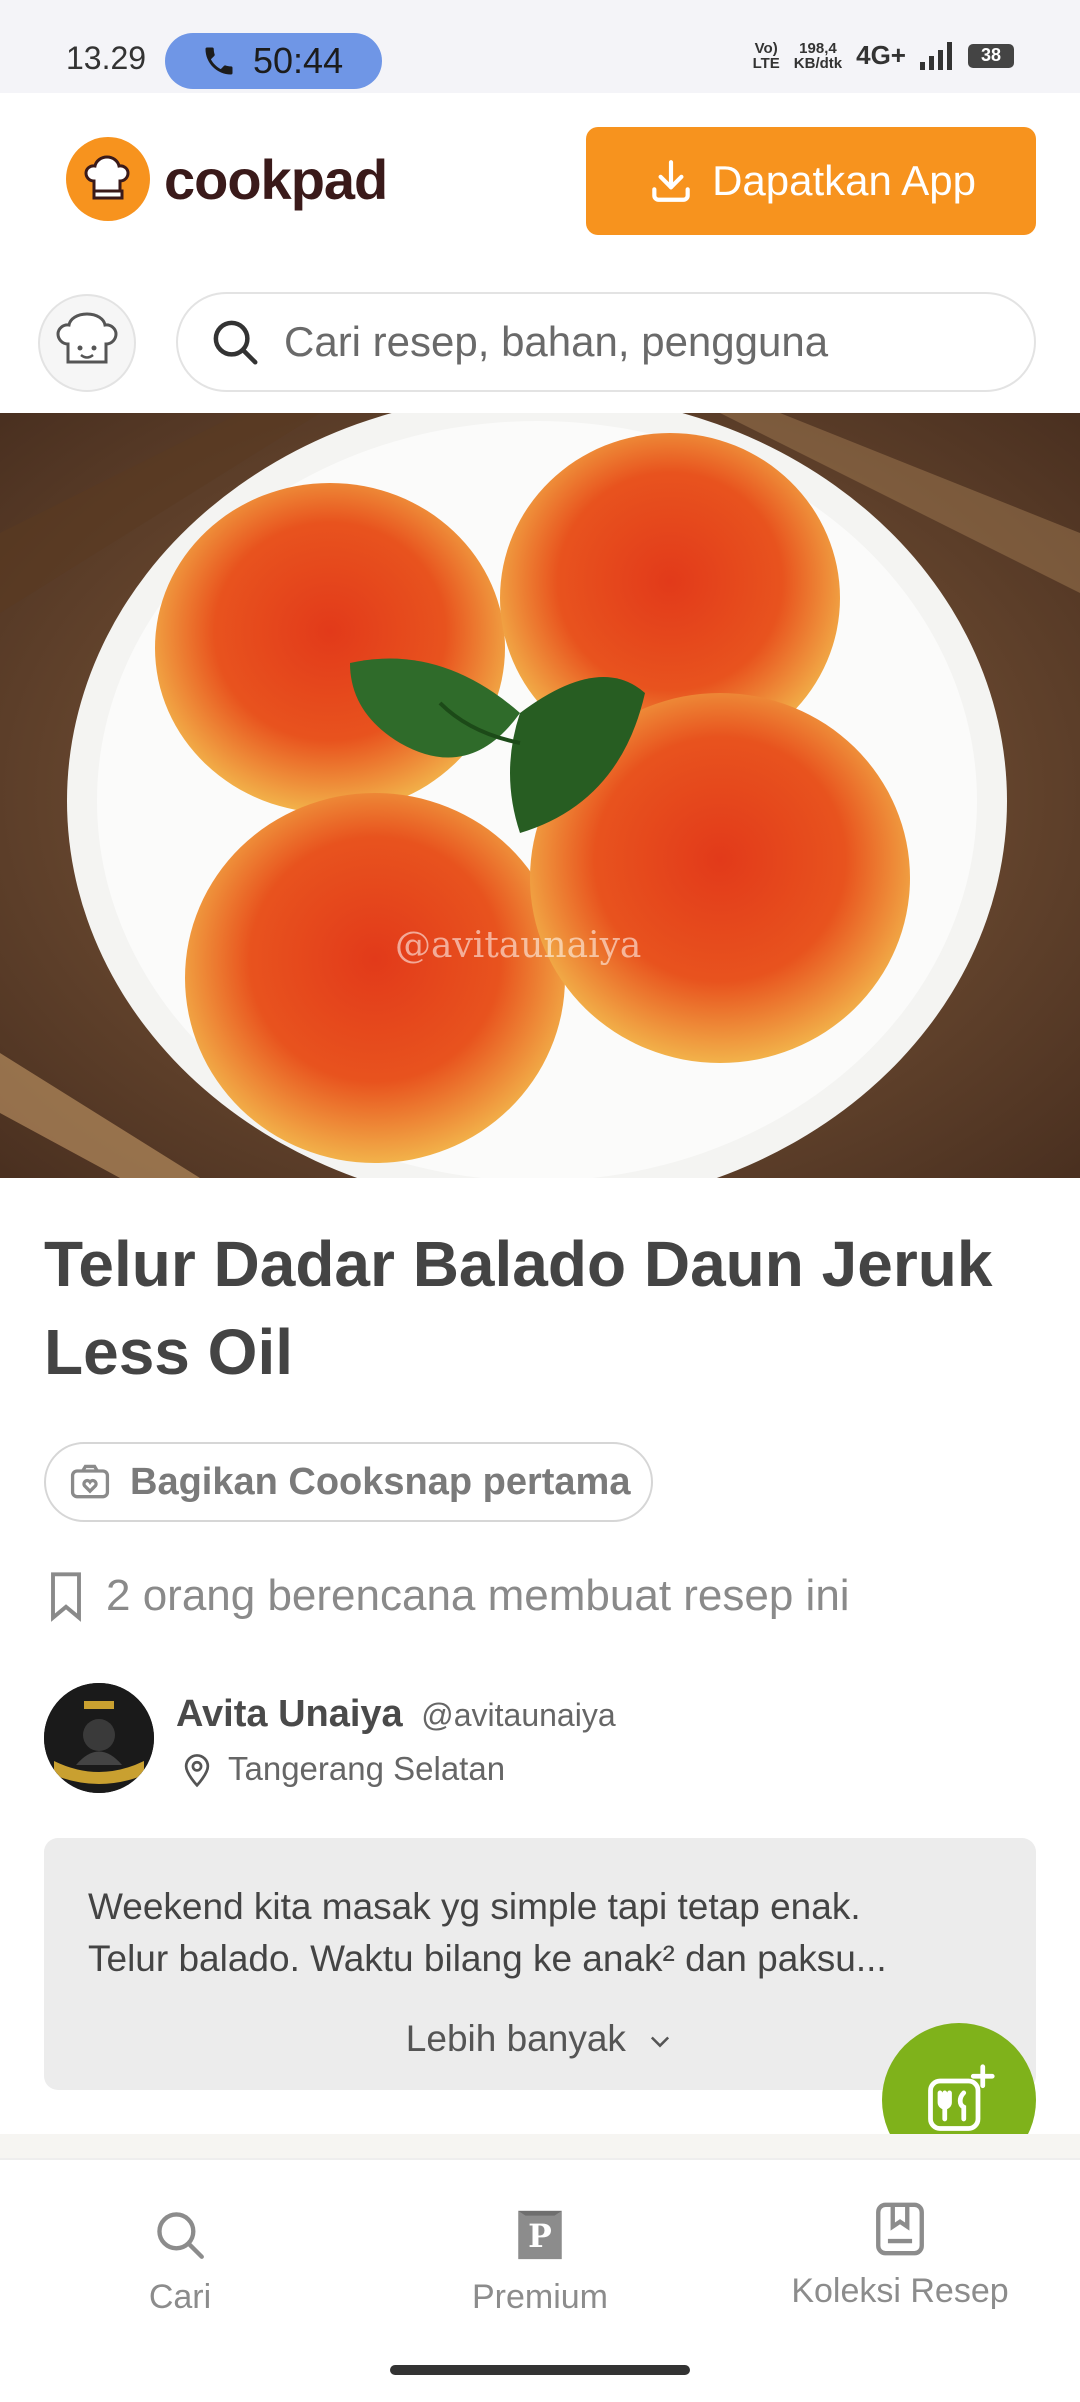 Image resolution: width=1080 pixels, height=2402 pixels. I want to click on download-icon, so click(671, 181).